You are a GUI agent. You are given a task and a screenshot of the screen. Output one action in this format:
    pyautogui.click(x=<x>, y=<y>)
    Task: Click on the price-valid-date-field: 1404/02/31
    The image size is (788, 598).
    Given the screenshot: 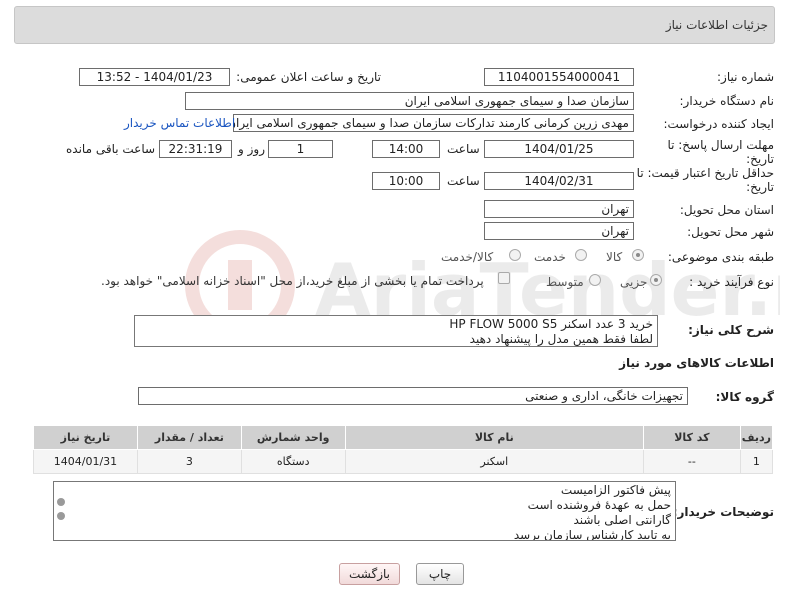 What is the action you would take?
    pyautogui.click(x=559, y=181)
    